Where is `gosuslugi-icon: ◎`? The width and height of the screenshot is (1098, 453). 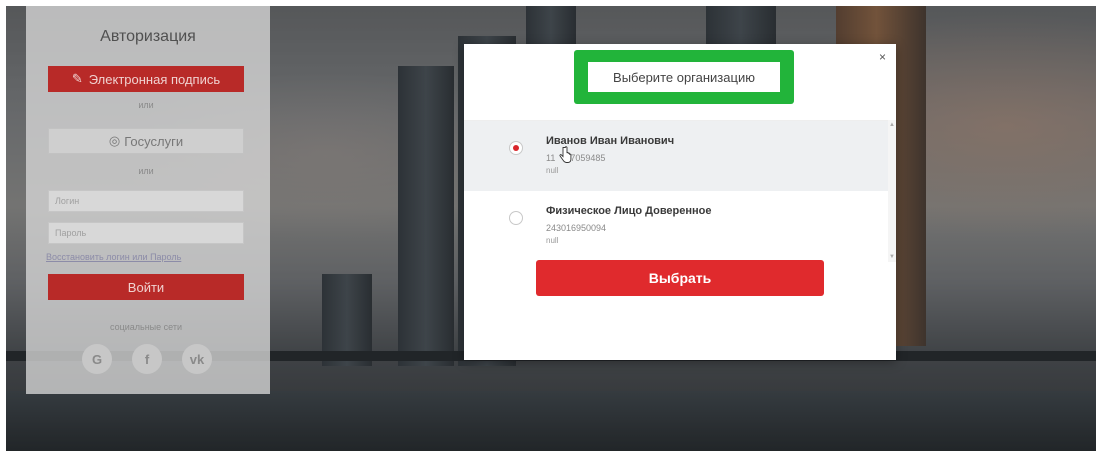
gosuslugi-icon: ◎ is located at coordinates (114, 140).